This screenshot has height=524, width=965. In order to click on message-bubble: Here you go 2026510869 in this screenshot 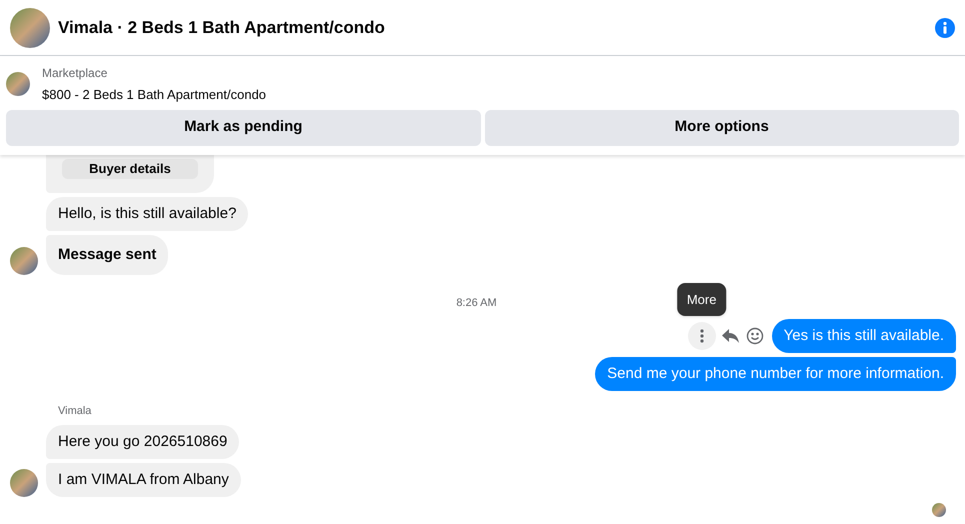, I will do `click(143, 441)`.